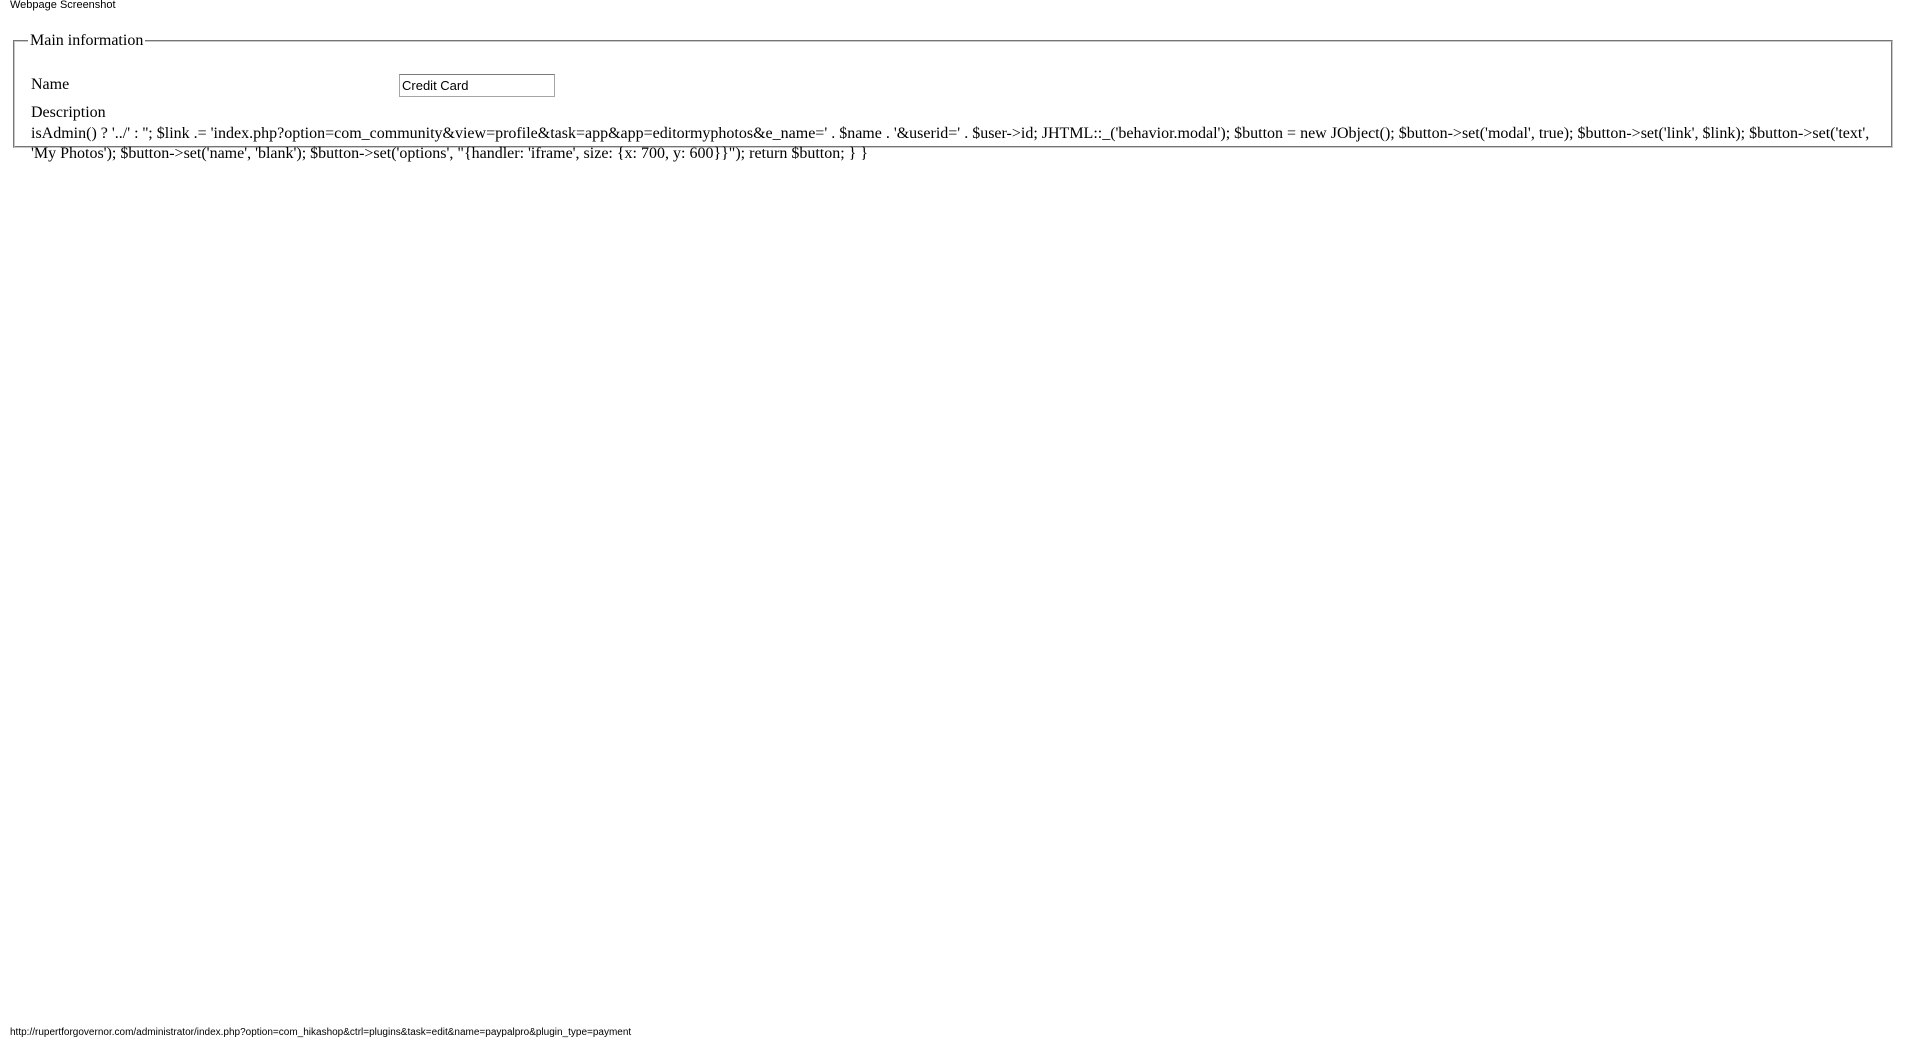  Describe the element at coordinates (68, 112) in the screenshot. I see `description-label: Description` at that location.